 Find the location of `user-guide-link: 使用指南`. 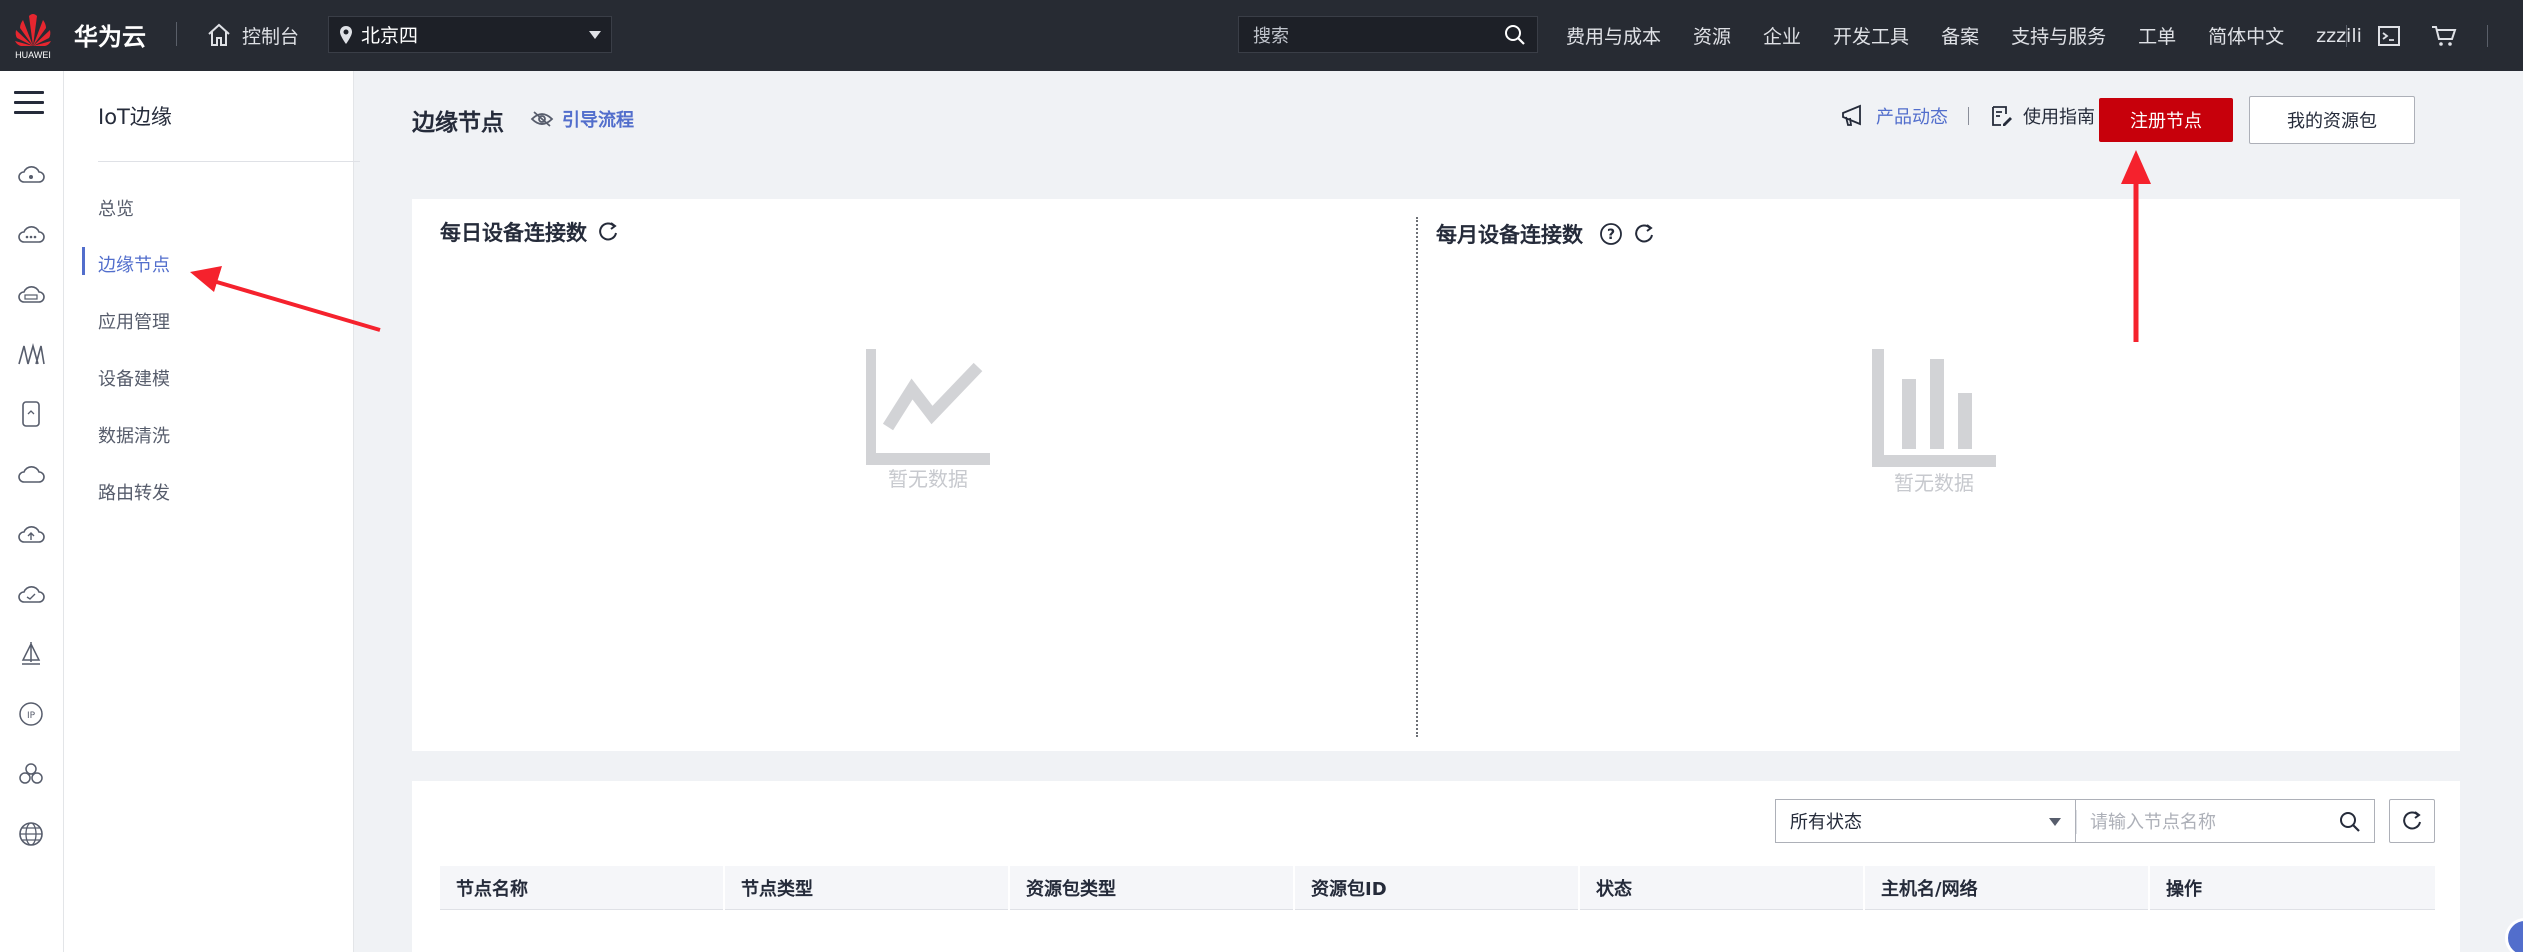

user-guide-link: 使用指南 is located at coordinates (2059, 116).